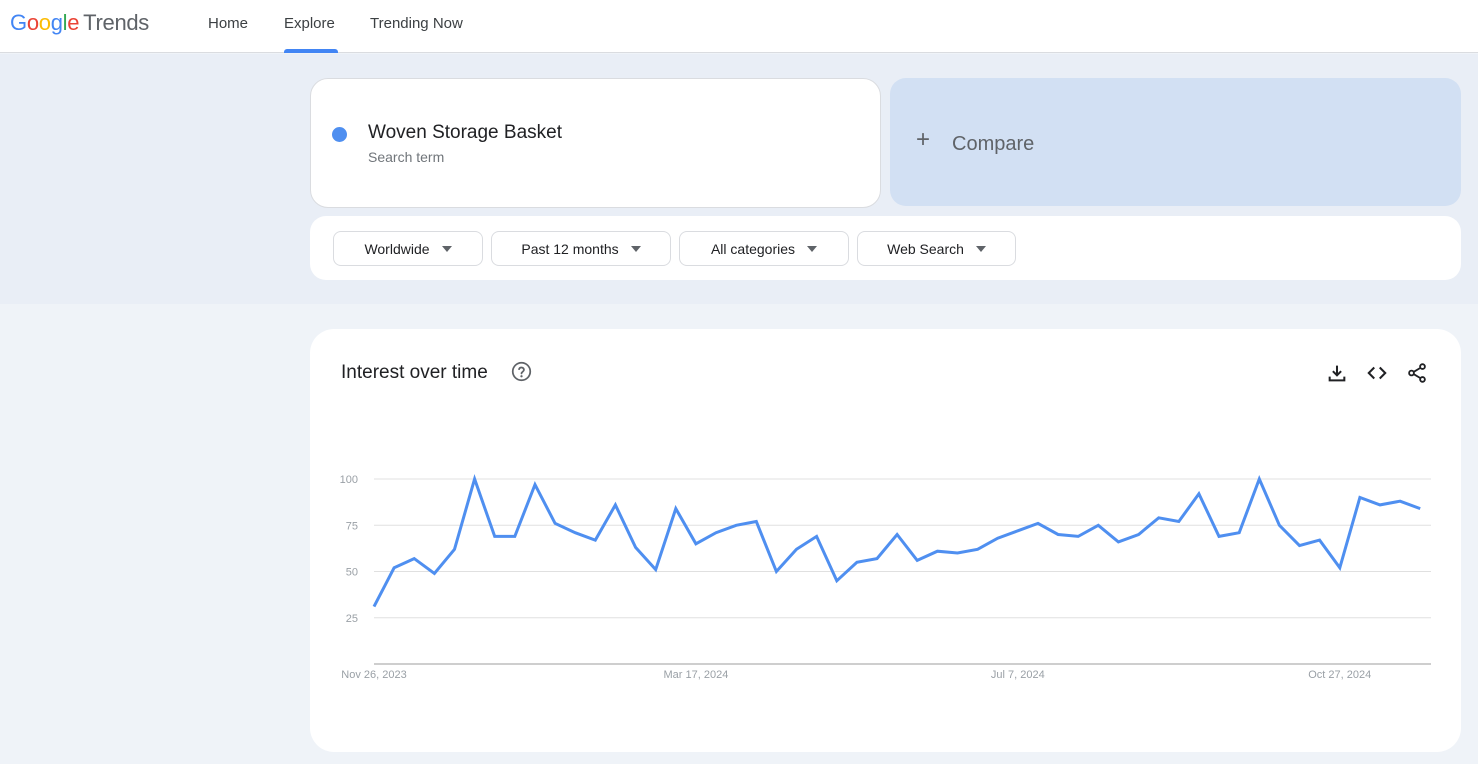 The image size is (1478, 764). Describe the element at coordinates (79, 23) in the screenshot. I see `google-trends-logo: Google Trends` at that location.